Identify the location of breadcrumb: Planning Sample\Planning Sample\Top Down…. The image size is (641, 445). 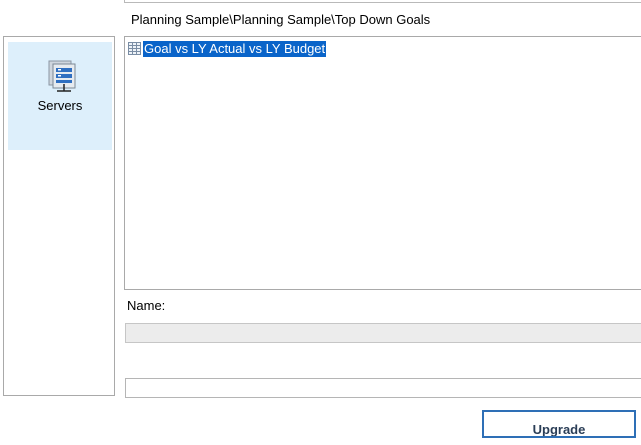
(281, 19).